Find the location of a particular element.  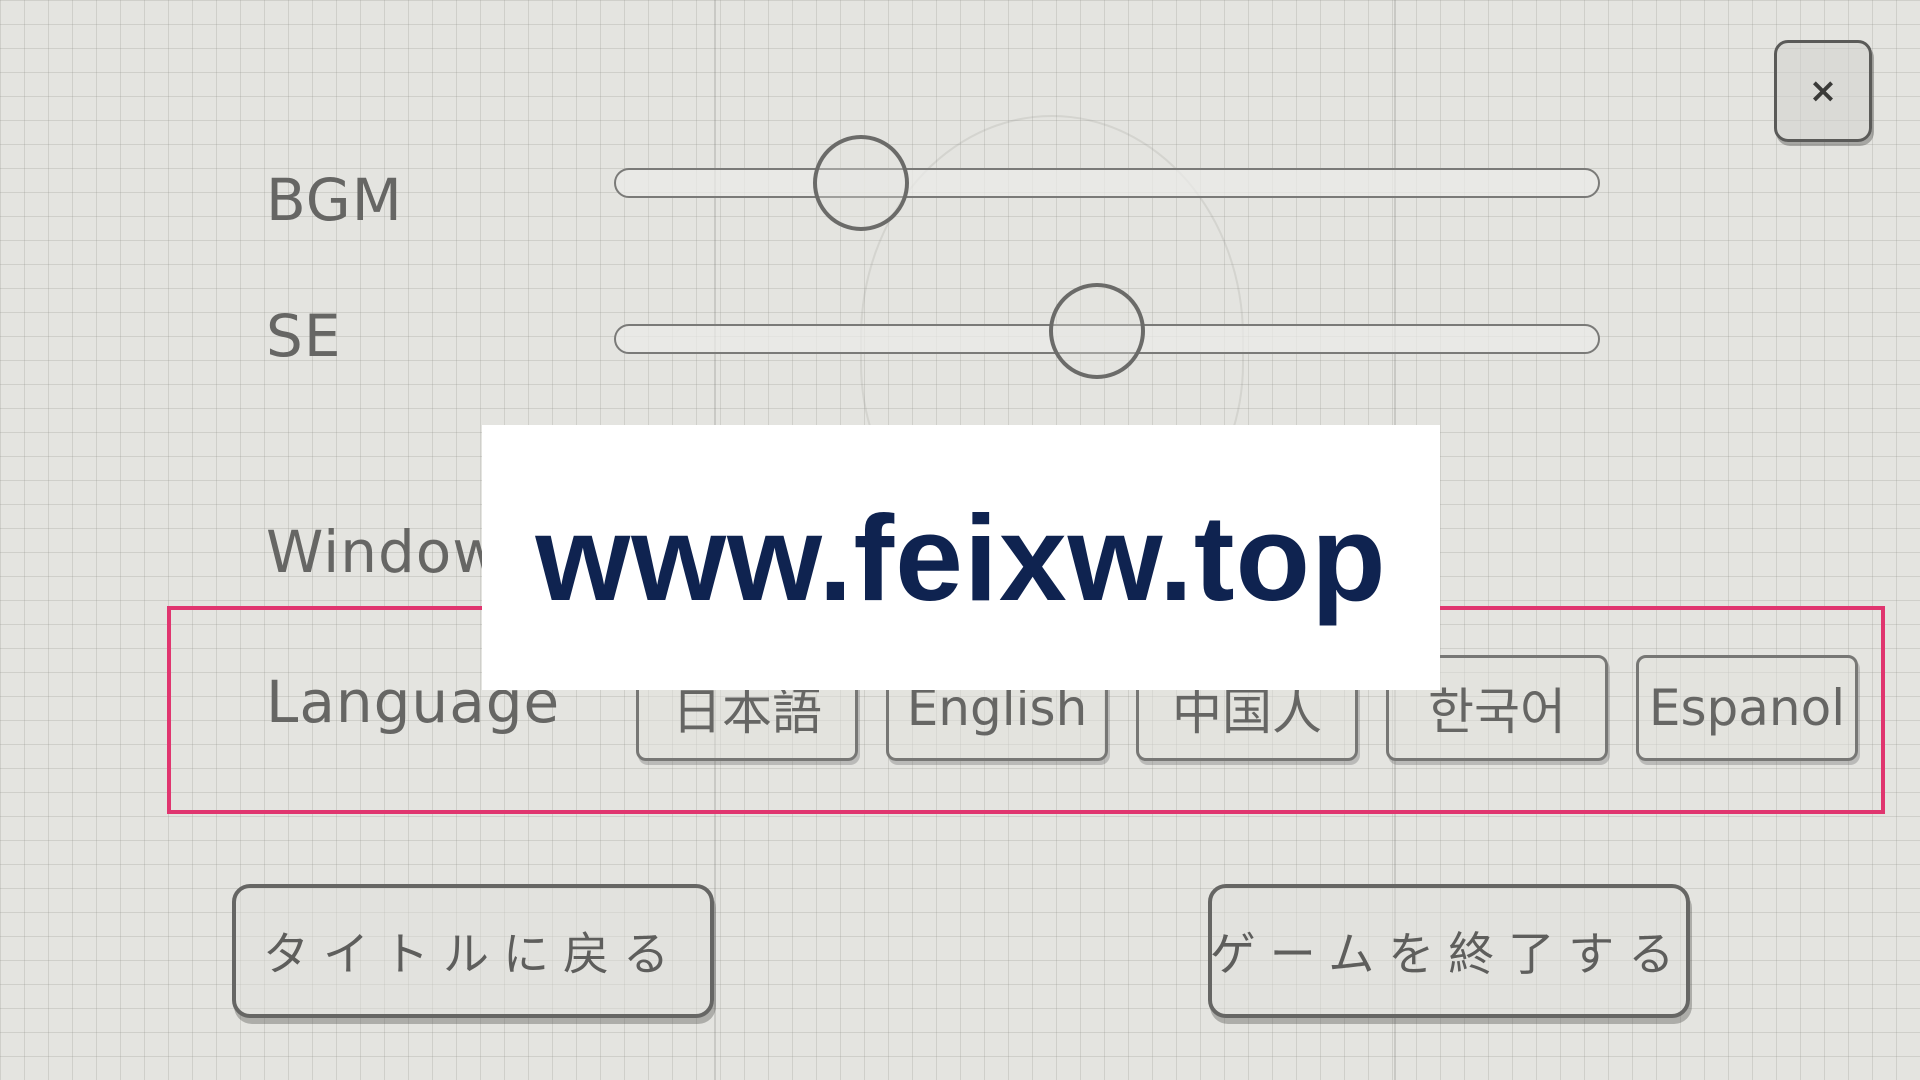

close-button: × is located at coordinates (1823, 91).